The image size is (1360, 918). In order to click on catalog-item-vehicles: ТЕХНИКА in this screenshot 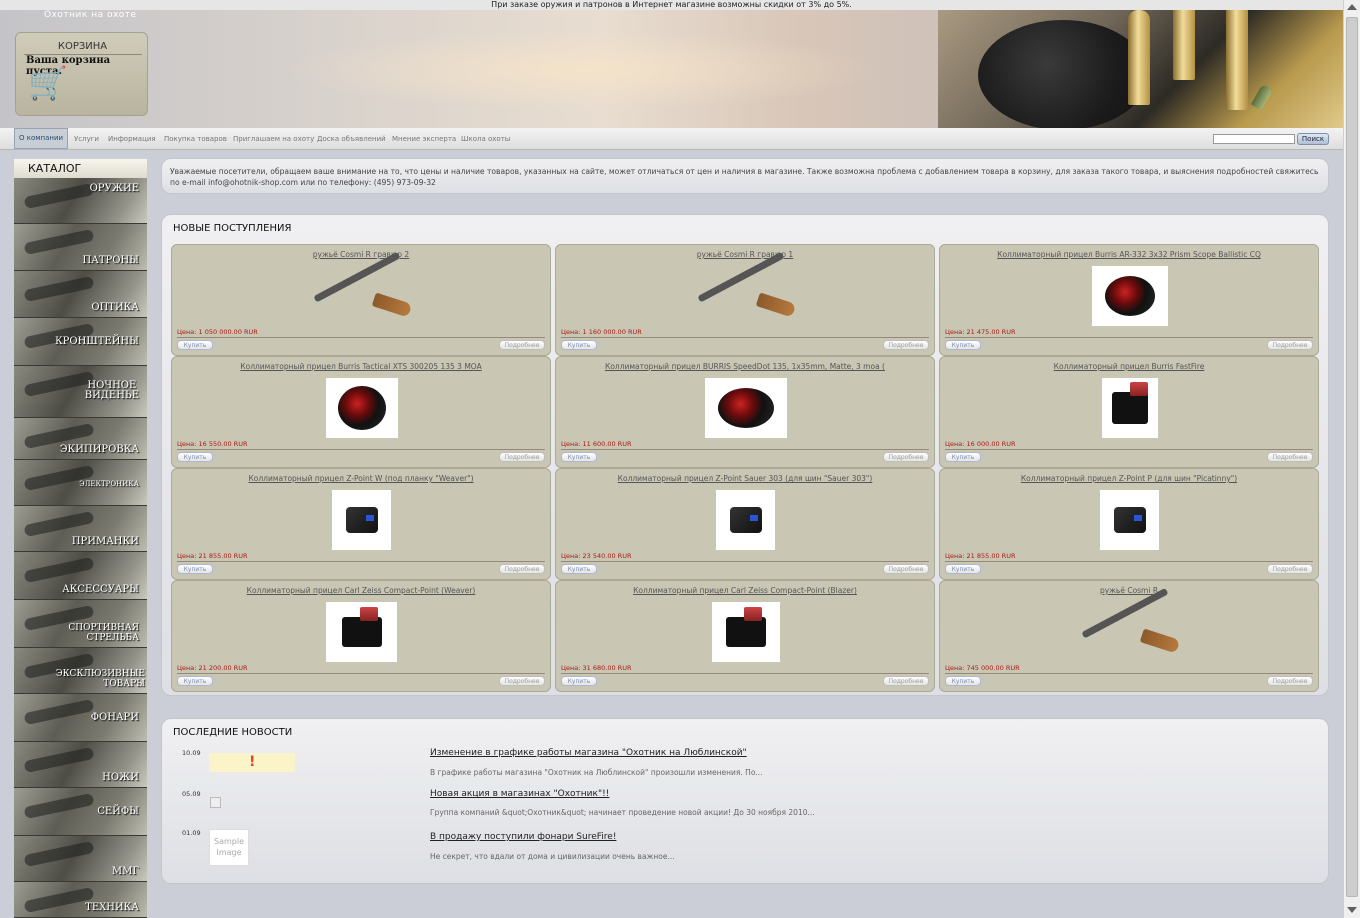, I will do `click(80, 900)`.